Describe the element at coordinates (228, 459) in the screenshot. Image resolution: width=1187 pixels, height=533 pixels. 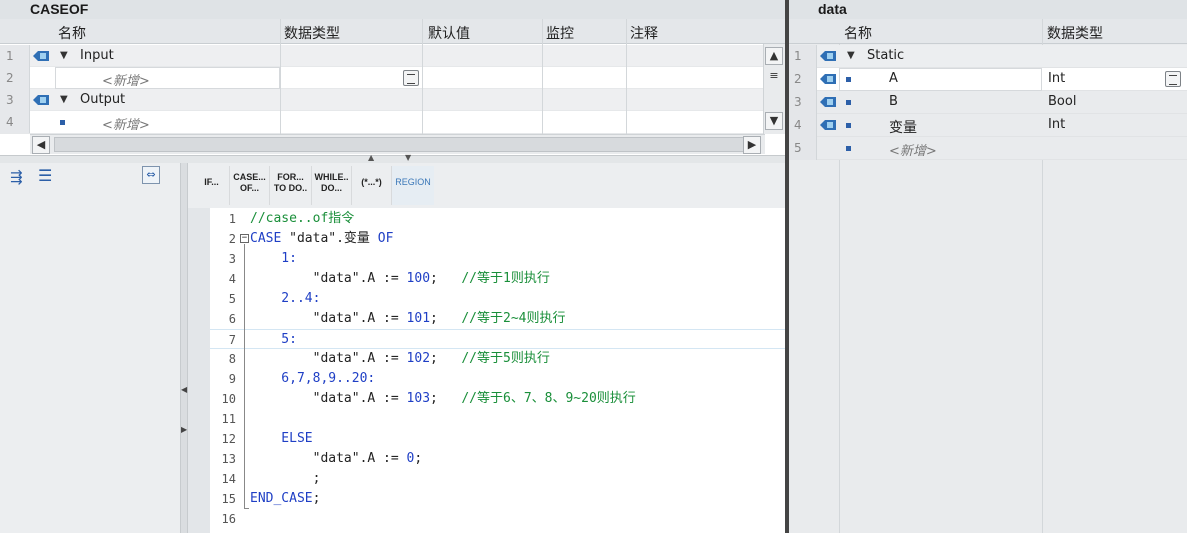
I see `line-number: 13` at that location.